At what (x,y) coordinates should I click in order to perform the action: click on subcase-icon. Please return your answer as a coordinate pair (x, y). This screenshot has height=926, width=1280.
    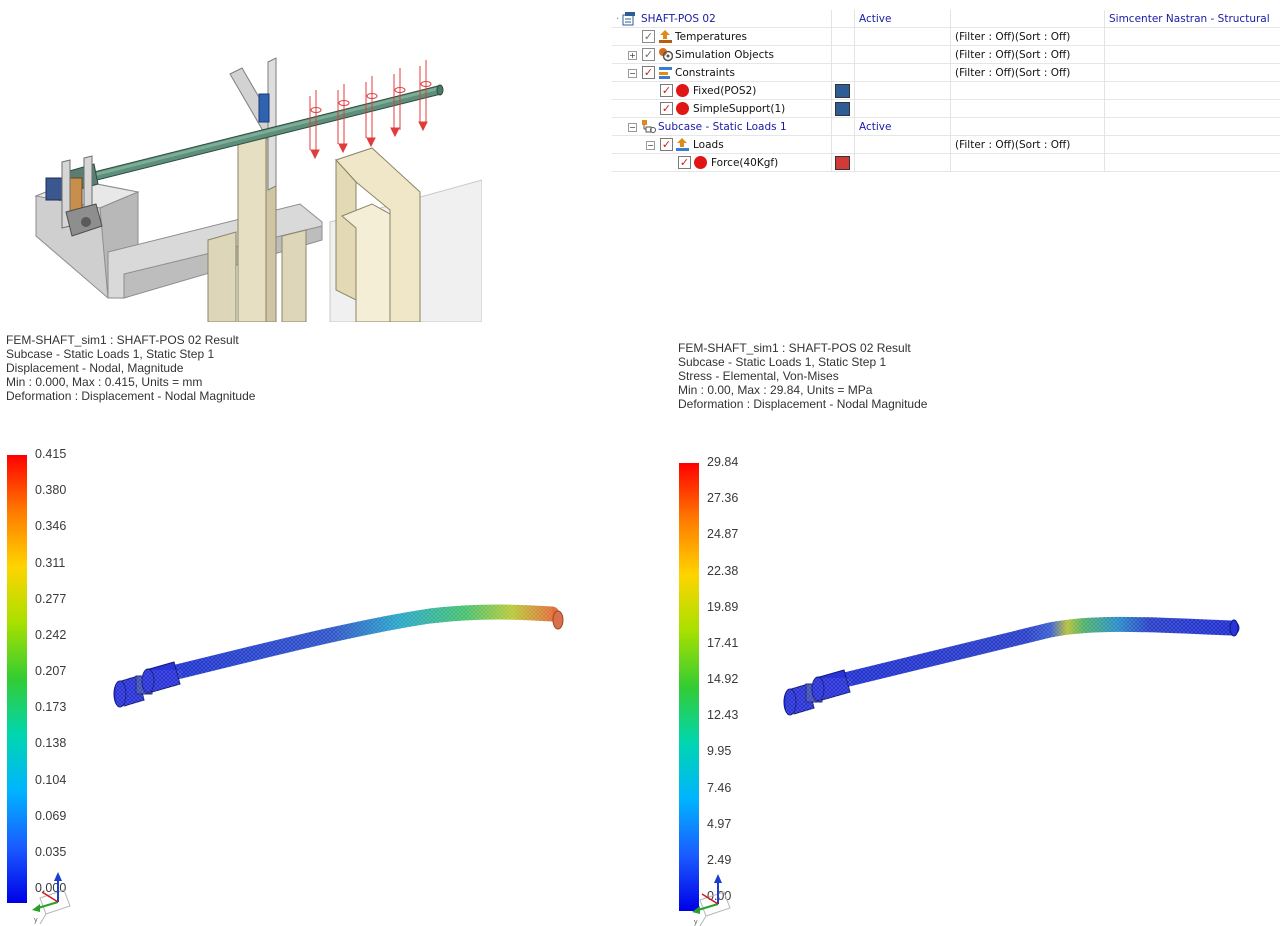
    Looking at the image, I should click on (649, 126).